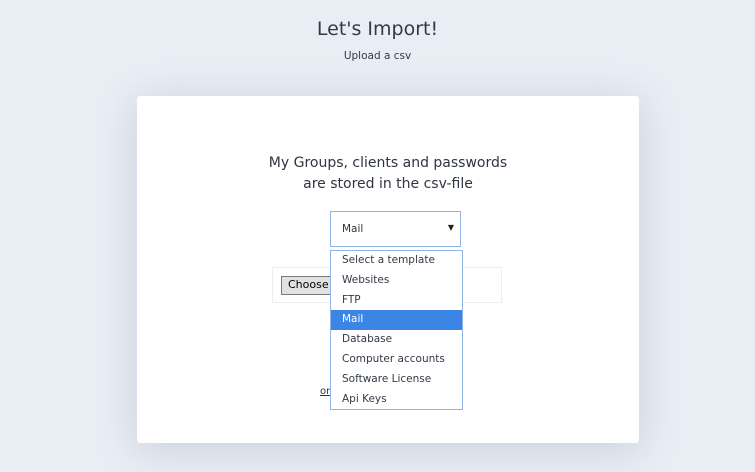 This screenshot has width=755, height=472. What do you see at coordinates (377, 56) in the screenshot?
I see `page-subtitle: Upload a csv` at bounding box center [377, 56].